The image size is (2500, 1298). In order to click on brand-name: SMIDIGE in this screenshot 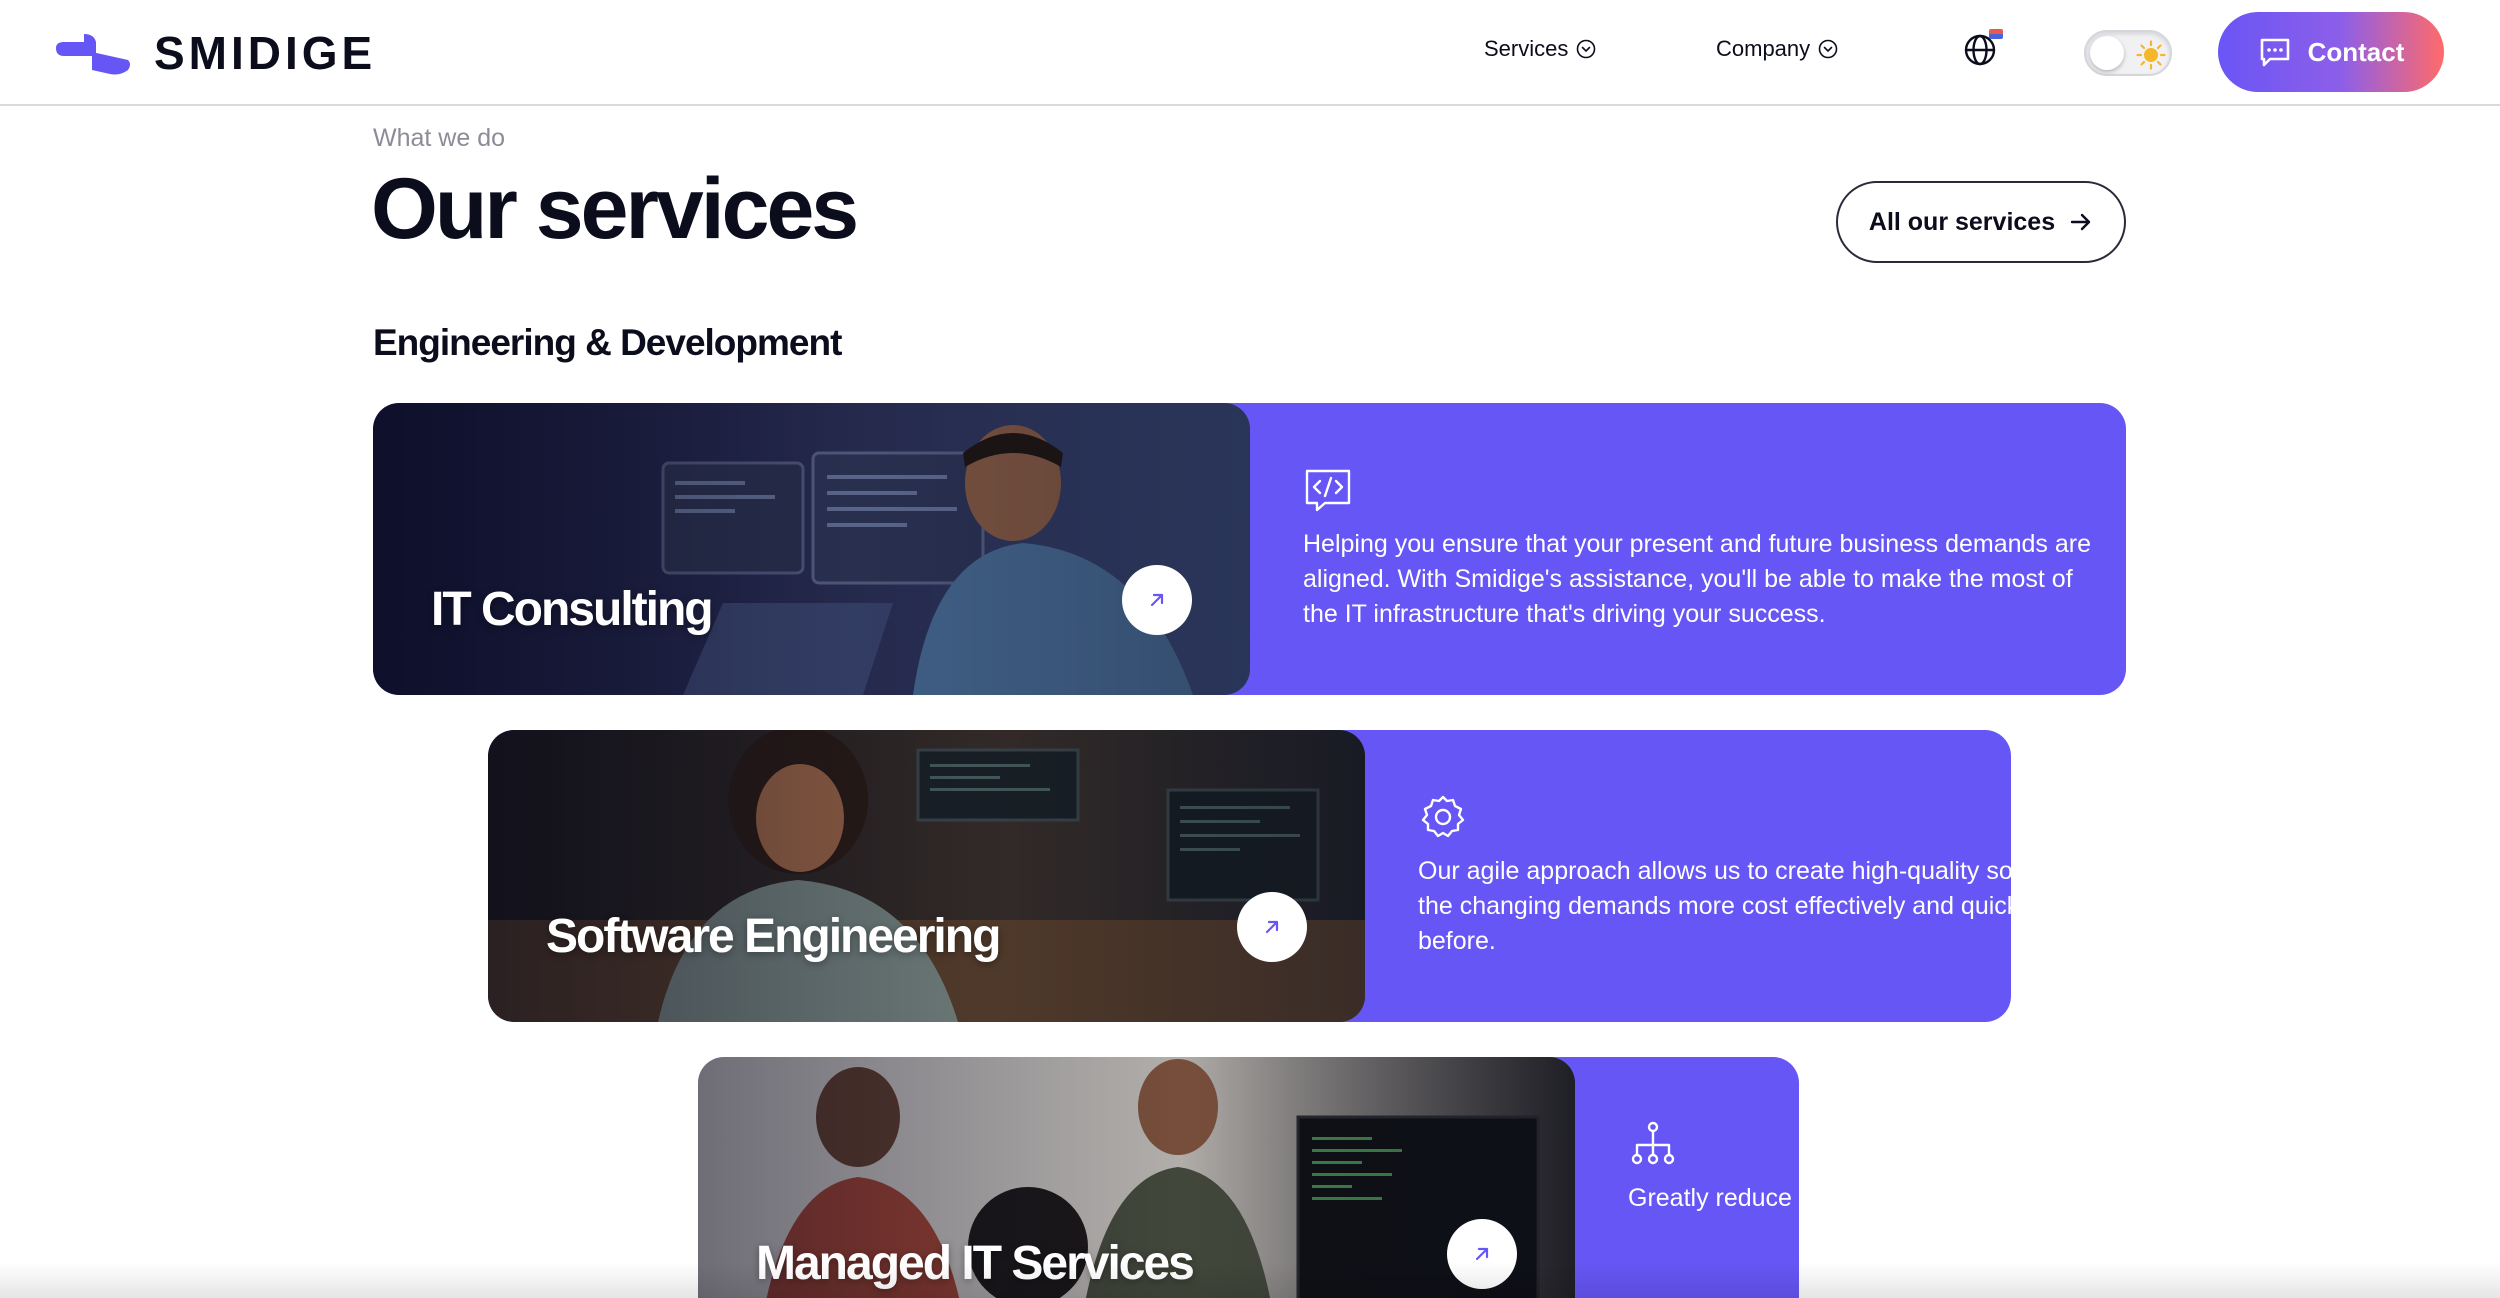, I will do `click(265, 53)`.